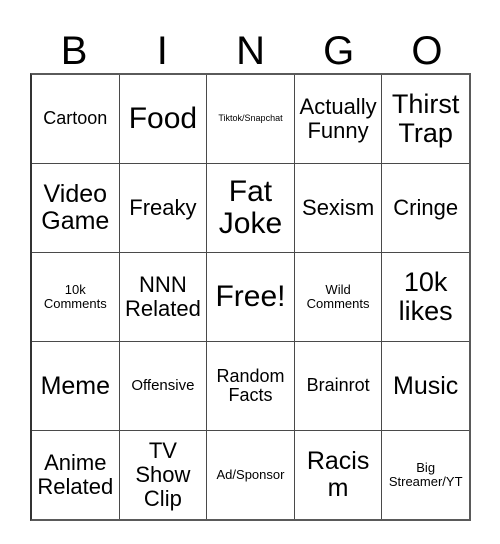  I want to click on bingo-cell: Video Game, so click(75, 208).